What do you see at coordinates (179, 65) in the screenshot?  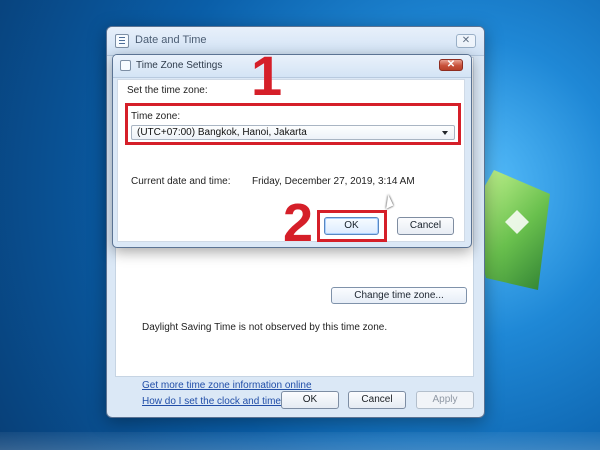 I see `time-zone-settings-title: Time Zone Settings` at bounding box center [179, 65].